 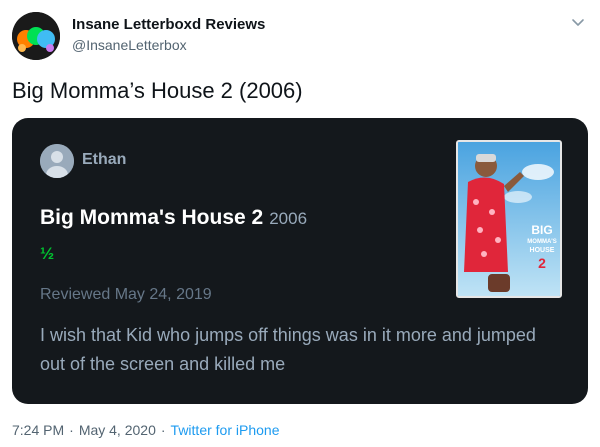 I want to click on user-silhouette-icon, so click(x=57, y=161).